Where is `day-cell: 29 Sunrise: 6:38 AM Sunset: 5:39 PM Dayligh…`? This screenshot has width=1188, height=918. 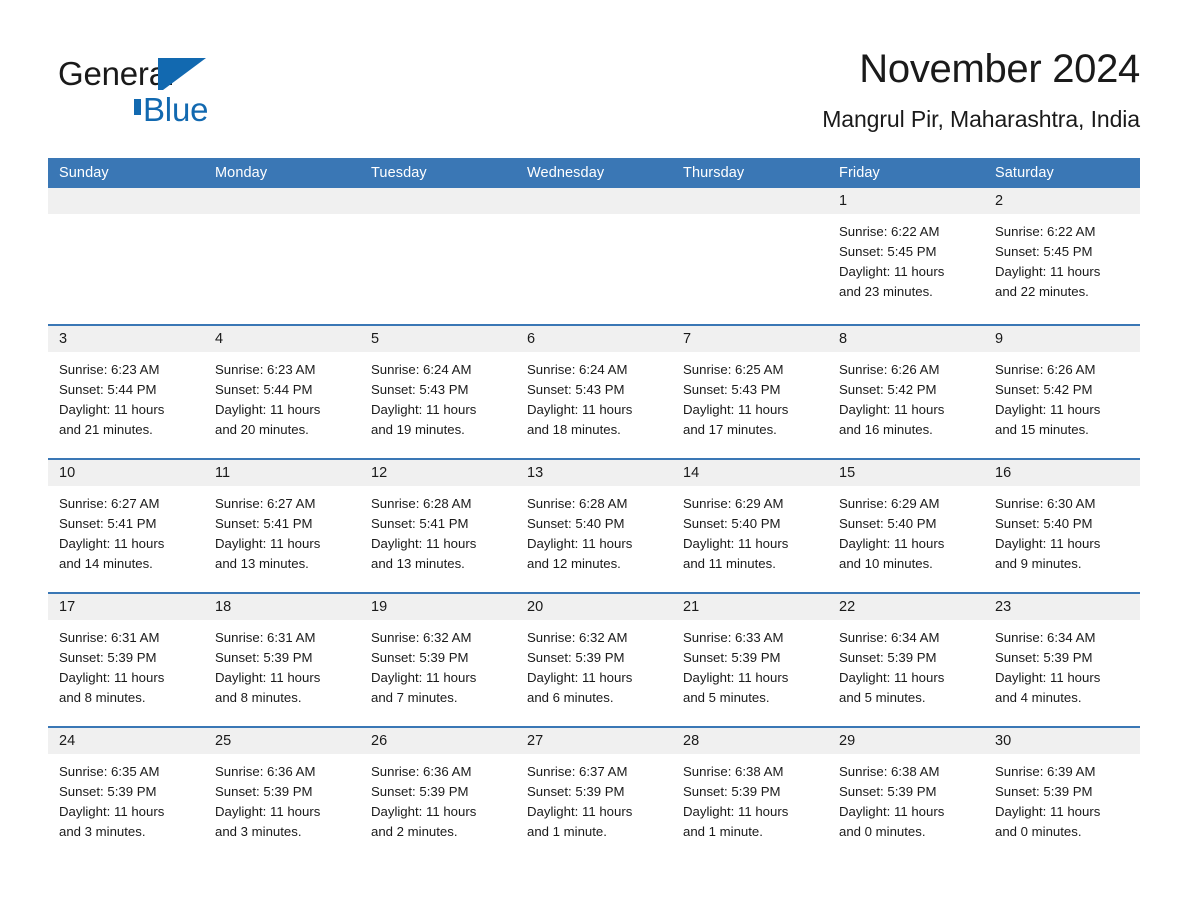 day-cell: 29 Sunrise: 6:38 AM Sunset: 5:39 PM Dayligh… is located at coordinates (906, 794).